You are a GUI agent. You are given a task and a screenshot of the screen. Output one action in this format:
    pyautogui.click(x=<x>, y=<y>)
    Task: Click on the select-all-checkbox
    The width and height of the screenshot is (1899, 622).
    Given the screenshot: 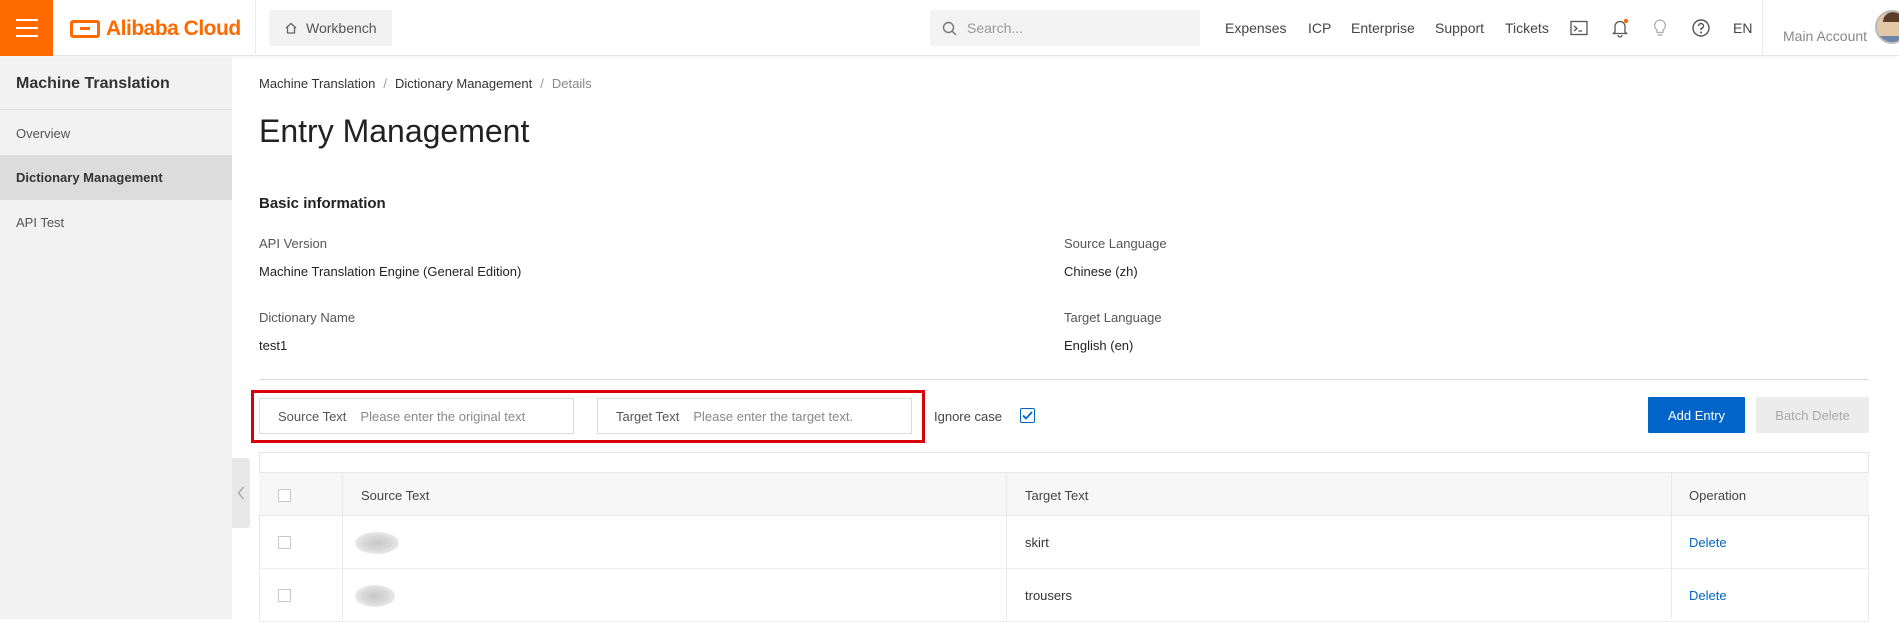 What is the action you would take?
    pyautogui.click(x=284, y=495)
    